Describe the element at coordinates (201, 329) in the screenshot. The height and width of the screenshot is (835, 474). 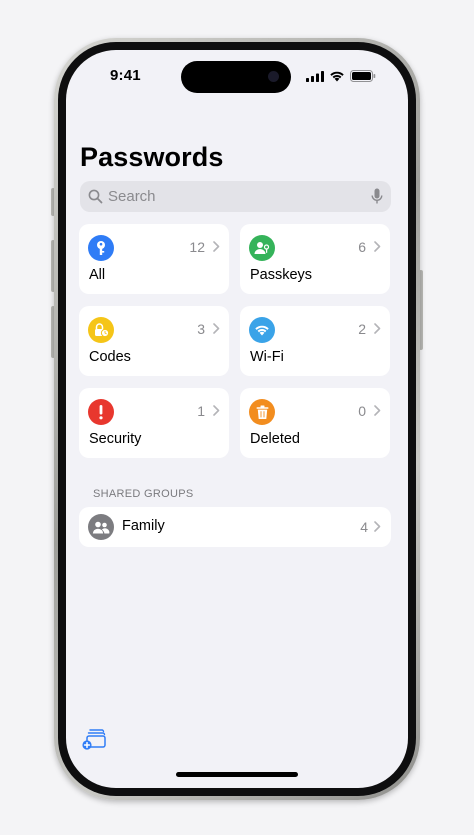
I see `category-count: 3` at that location.